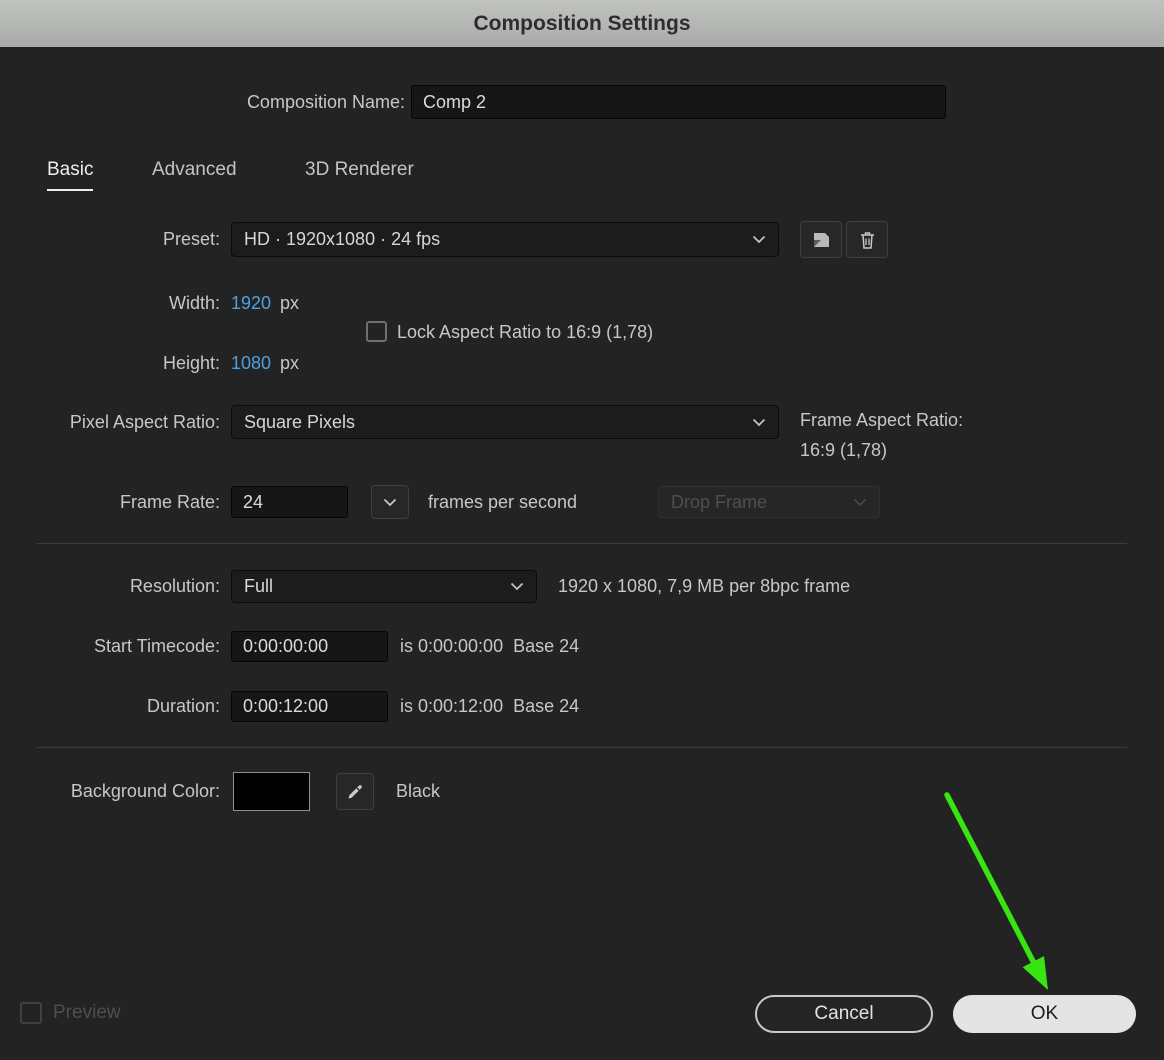  I want to click on cancel-button: Cancel, so click(844, 1014).